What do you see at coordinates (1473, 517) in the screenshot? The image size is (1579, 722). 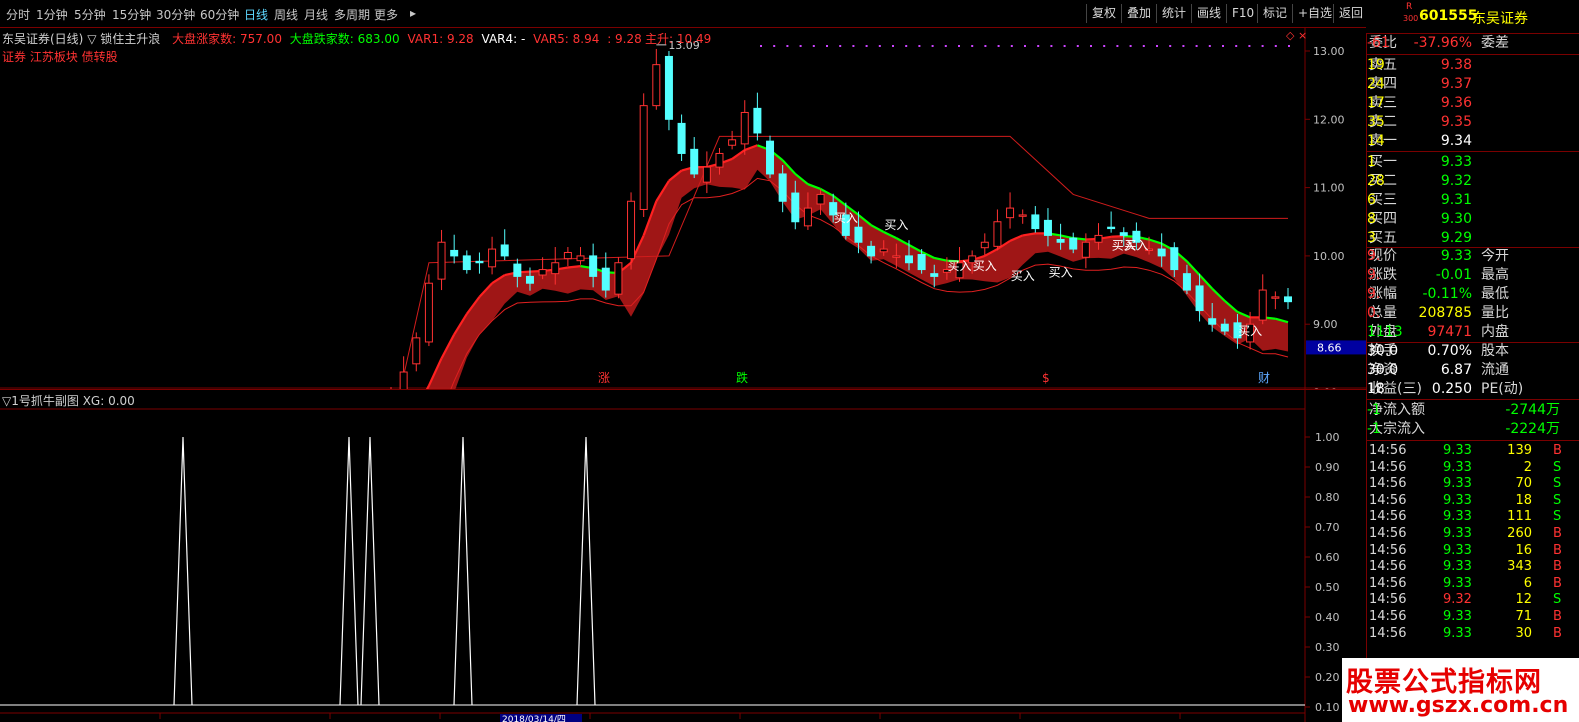 I see `tick-row: 14:56 9.33 111 S` at bounding box center [1473, 517].